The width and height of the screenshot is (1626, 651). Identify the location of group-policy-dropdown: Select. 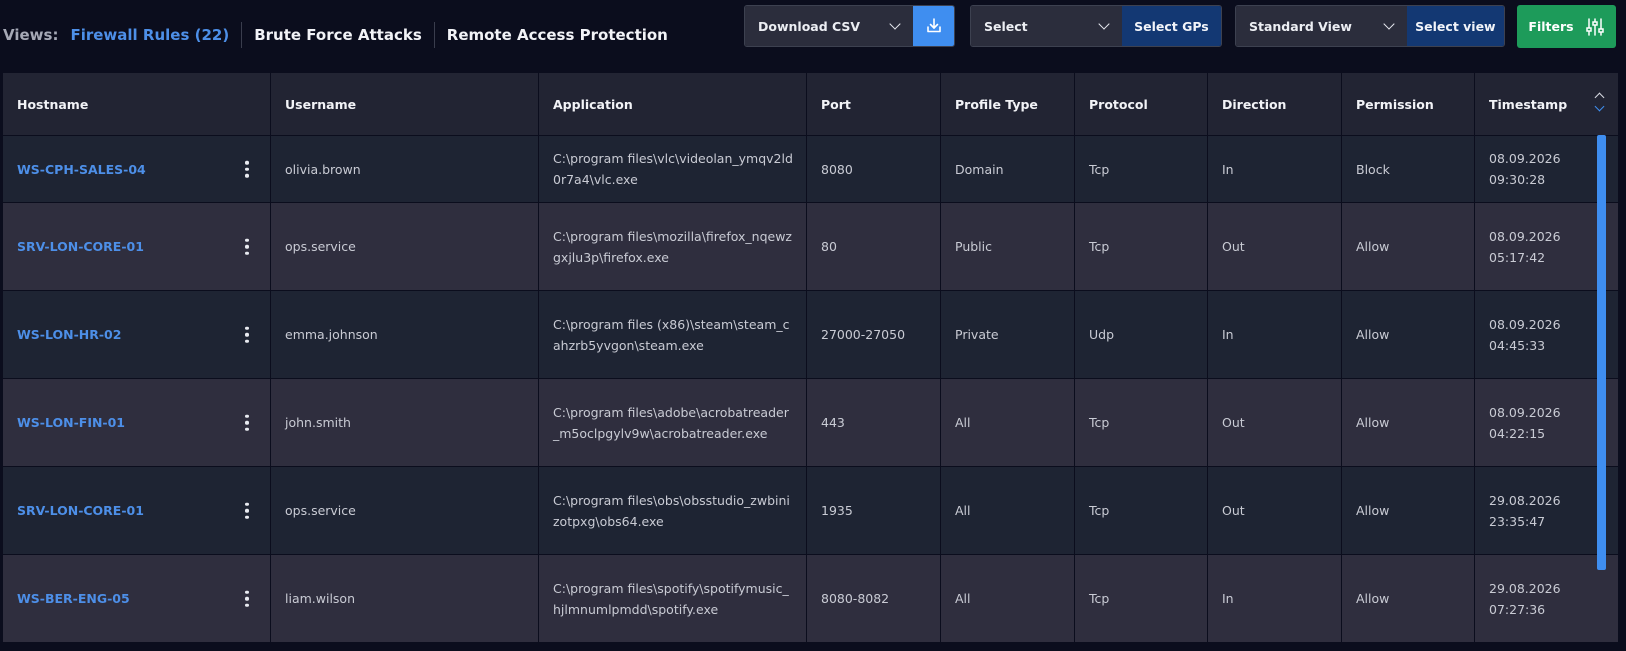
(1046, 26).